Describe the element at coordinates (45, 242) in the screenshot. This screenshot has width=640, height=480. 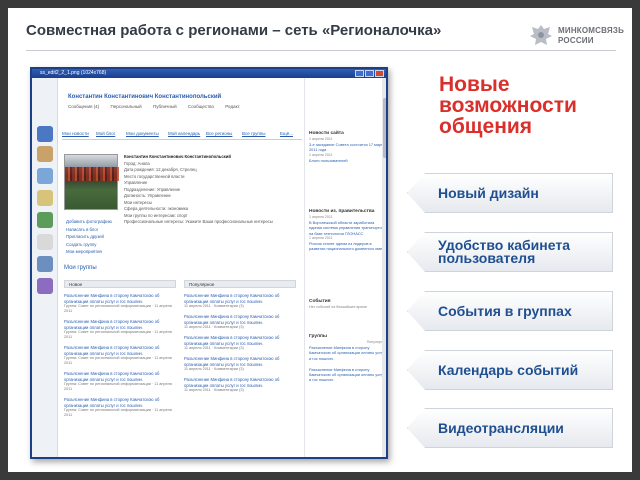
I see `document-icon` at that location.